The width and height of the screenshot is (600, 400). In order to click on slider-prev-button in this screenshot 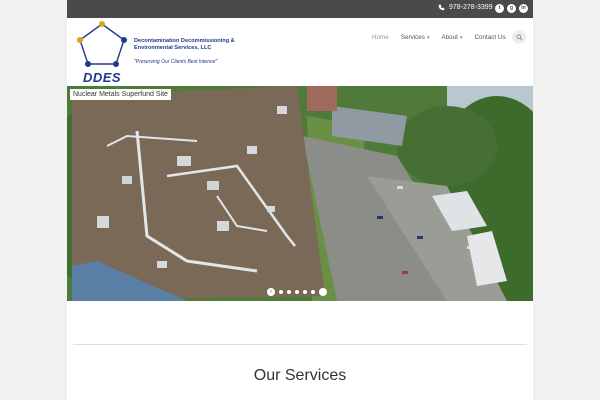, I will do `click(323, 292)`.